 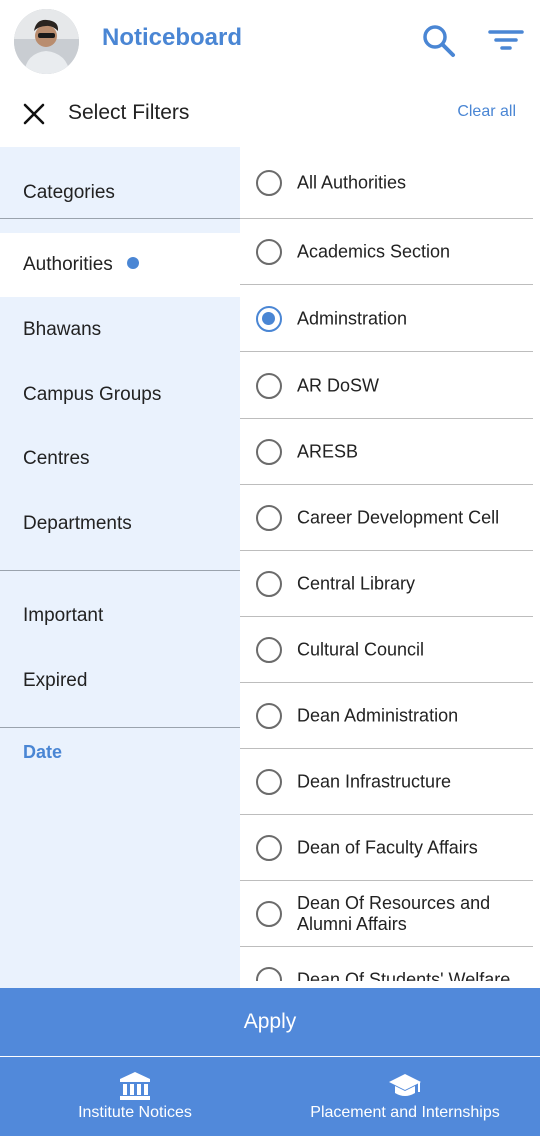 I want to click on category-bhawans: Bhawans, so click(x=120, y=330).